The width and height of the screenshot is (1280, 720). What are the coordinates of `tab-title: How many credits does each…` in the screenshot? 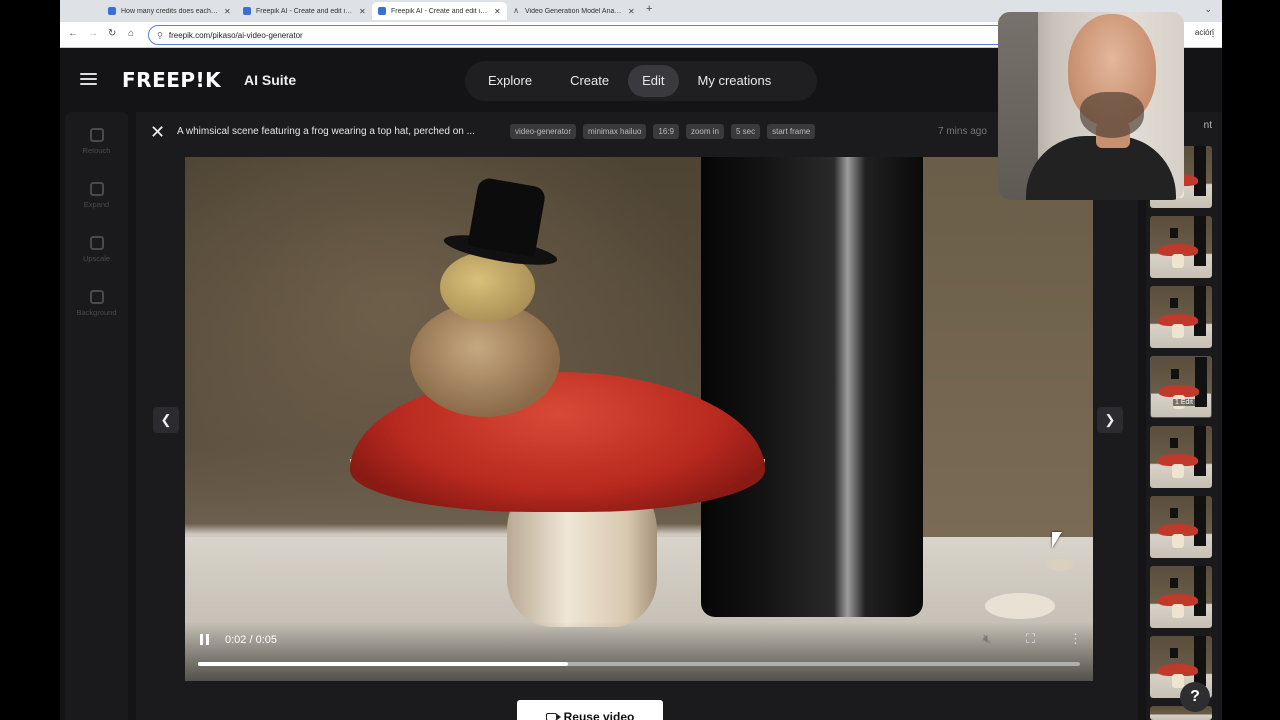 It's located at (169, 11).